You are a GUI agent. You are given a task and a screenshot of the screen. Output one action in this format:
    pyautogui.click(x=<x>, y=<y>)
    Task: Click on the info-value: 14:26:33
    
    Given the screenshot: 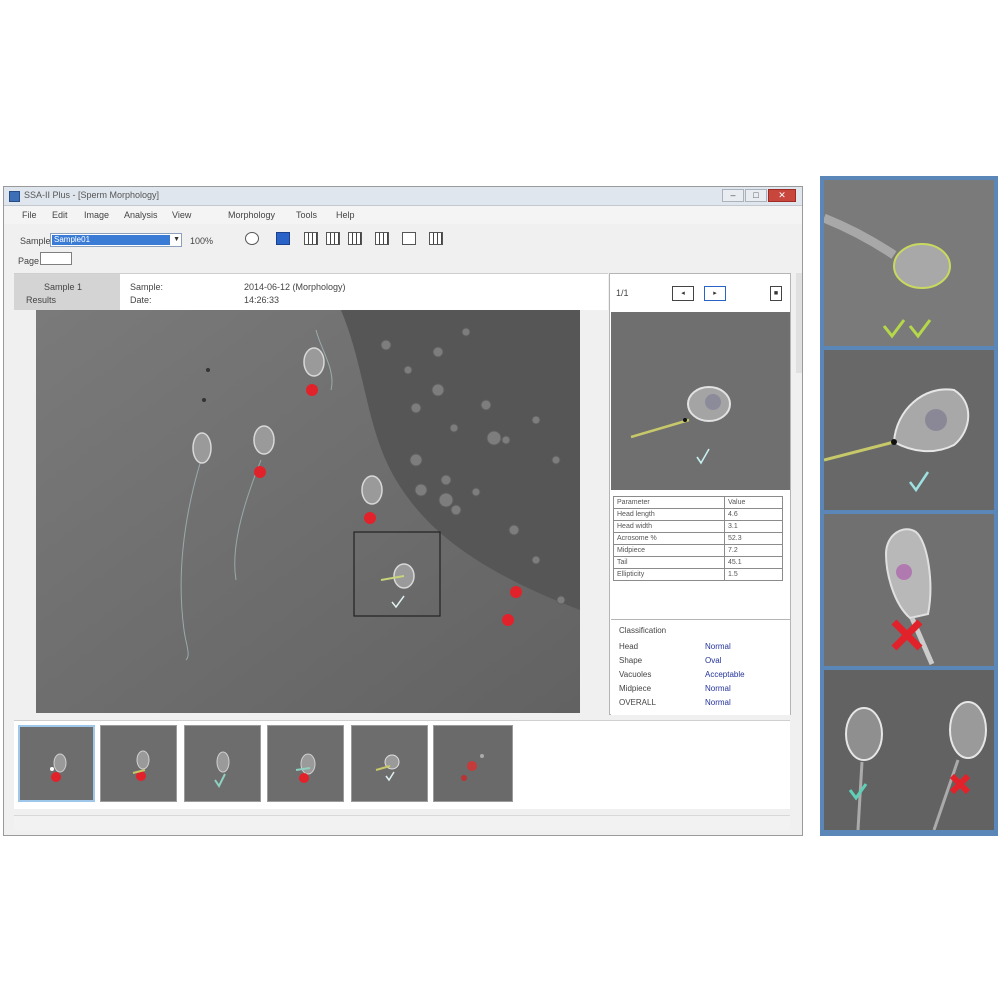 What is the action you would take?
    pyautogui.click(x=262, y=300)
    